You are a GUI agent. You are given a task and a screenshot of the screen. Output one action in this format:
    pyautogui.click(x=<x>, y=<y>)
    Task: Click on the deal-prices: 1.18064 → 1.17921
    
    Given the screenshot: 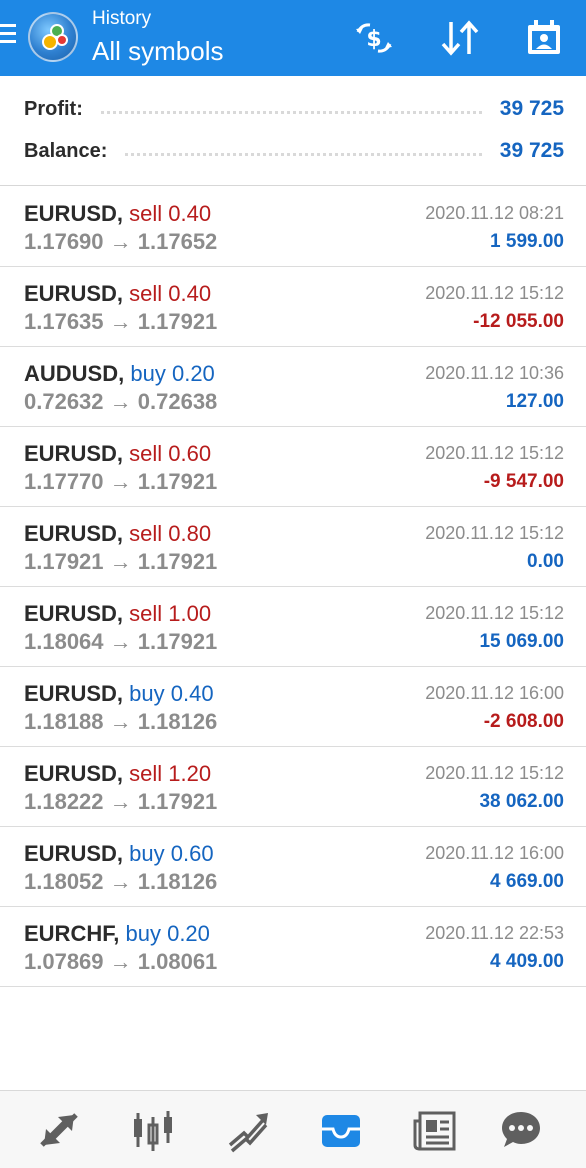 What is the action you would take?
    pyautogui.click(x=120, y=642)
    